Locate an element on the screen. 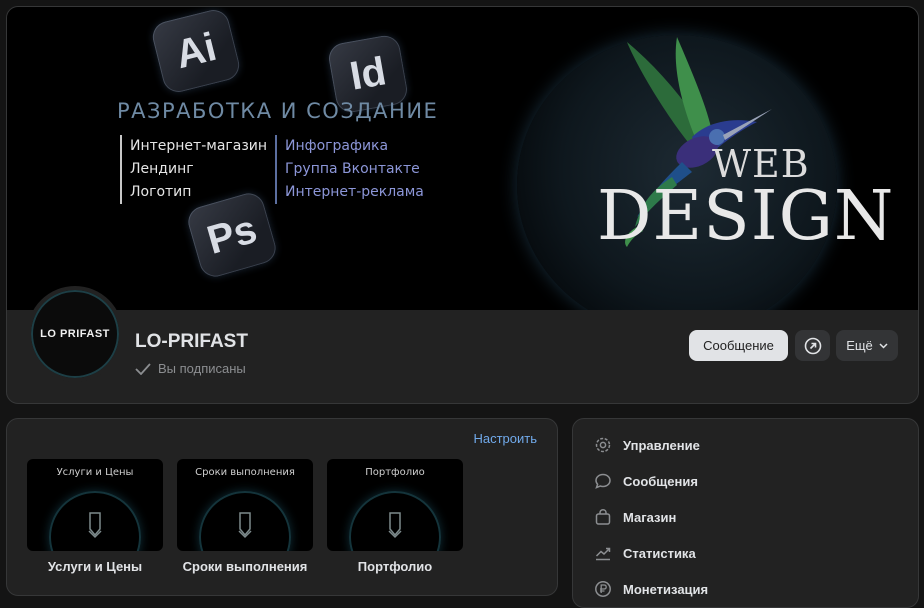 This screenshot has width=924, height=608. menu-item-management: Управление is located at coordinates (745, 445).